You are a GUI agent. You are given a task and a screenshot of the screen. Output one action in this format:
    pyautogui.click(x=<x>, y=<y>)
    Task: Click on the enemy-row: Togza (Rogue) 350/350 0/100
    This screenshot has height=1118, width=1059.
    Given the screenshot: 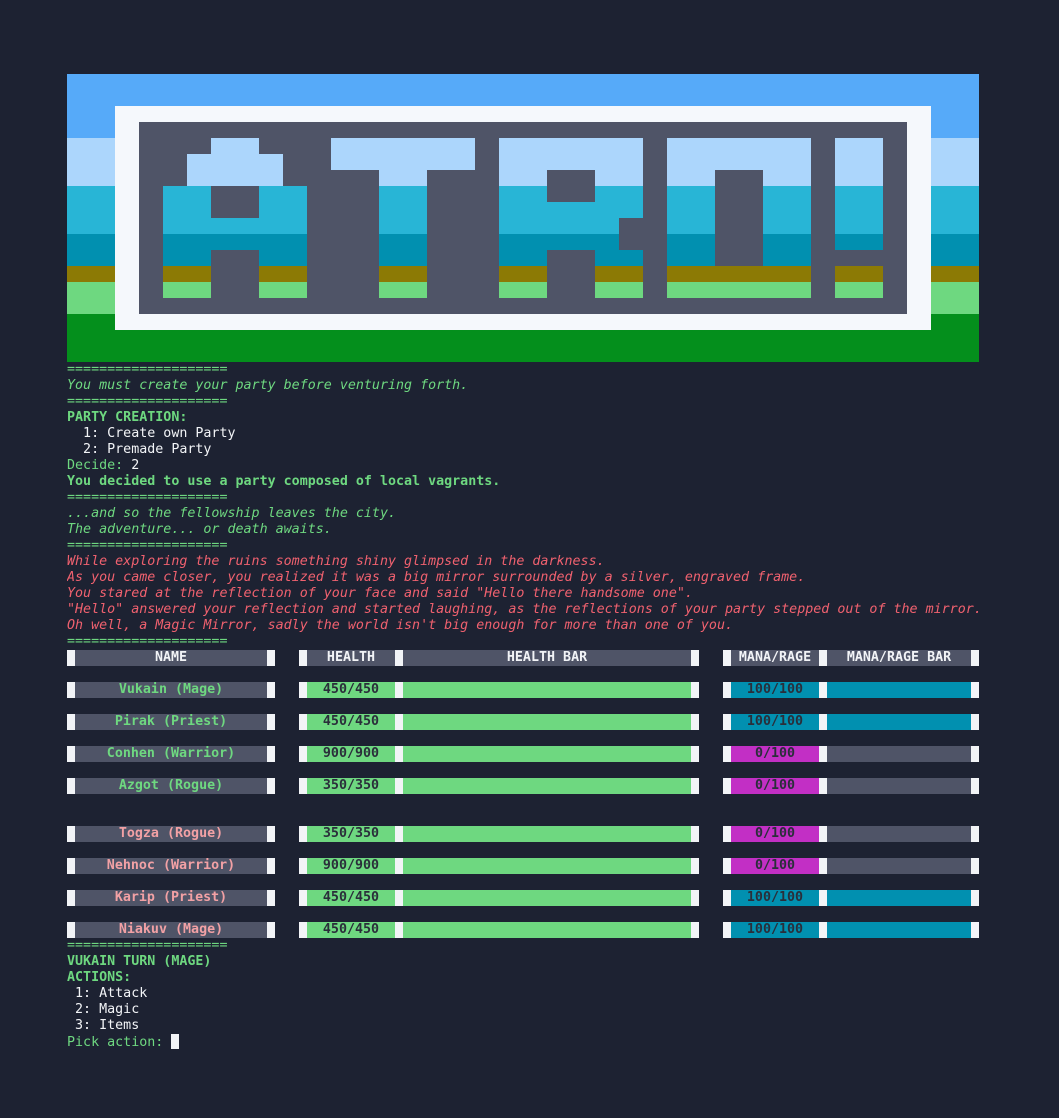 What is the action you would take?
    pyautogui.click(x=523, y=834)
    